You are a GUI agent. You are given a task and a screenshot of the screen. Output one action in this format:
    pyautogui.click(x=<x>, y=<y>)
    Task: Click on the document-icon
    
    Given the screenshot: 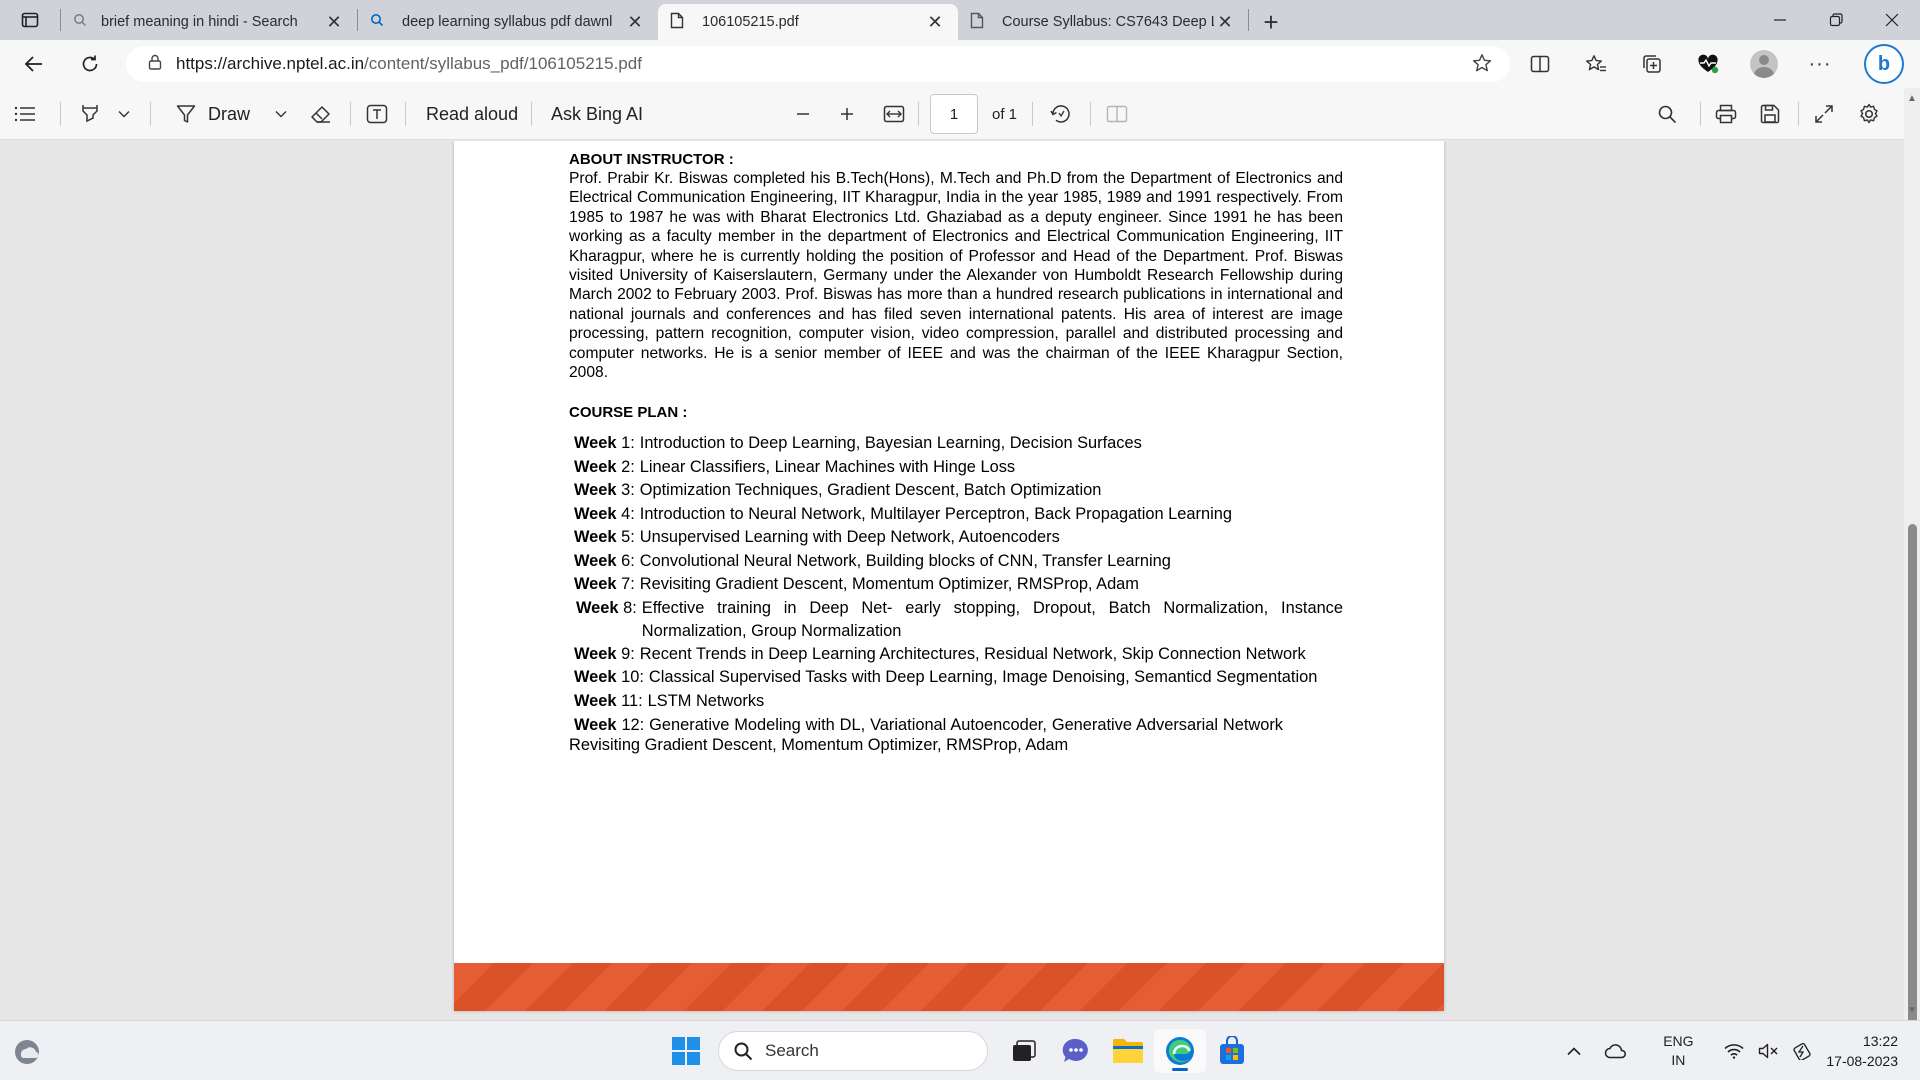 What is the action you would take?
    pyautogui.click(x=677, y=22)
    